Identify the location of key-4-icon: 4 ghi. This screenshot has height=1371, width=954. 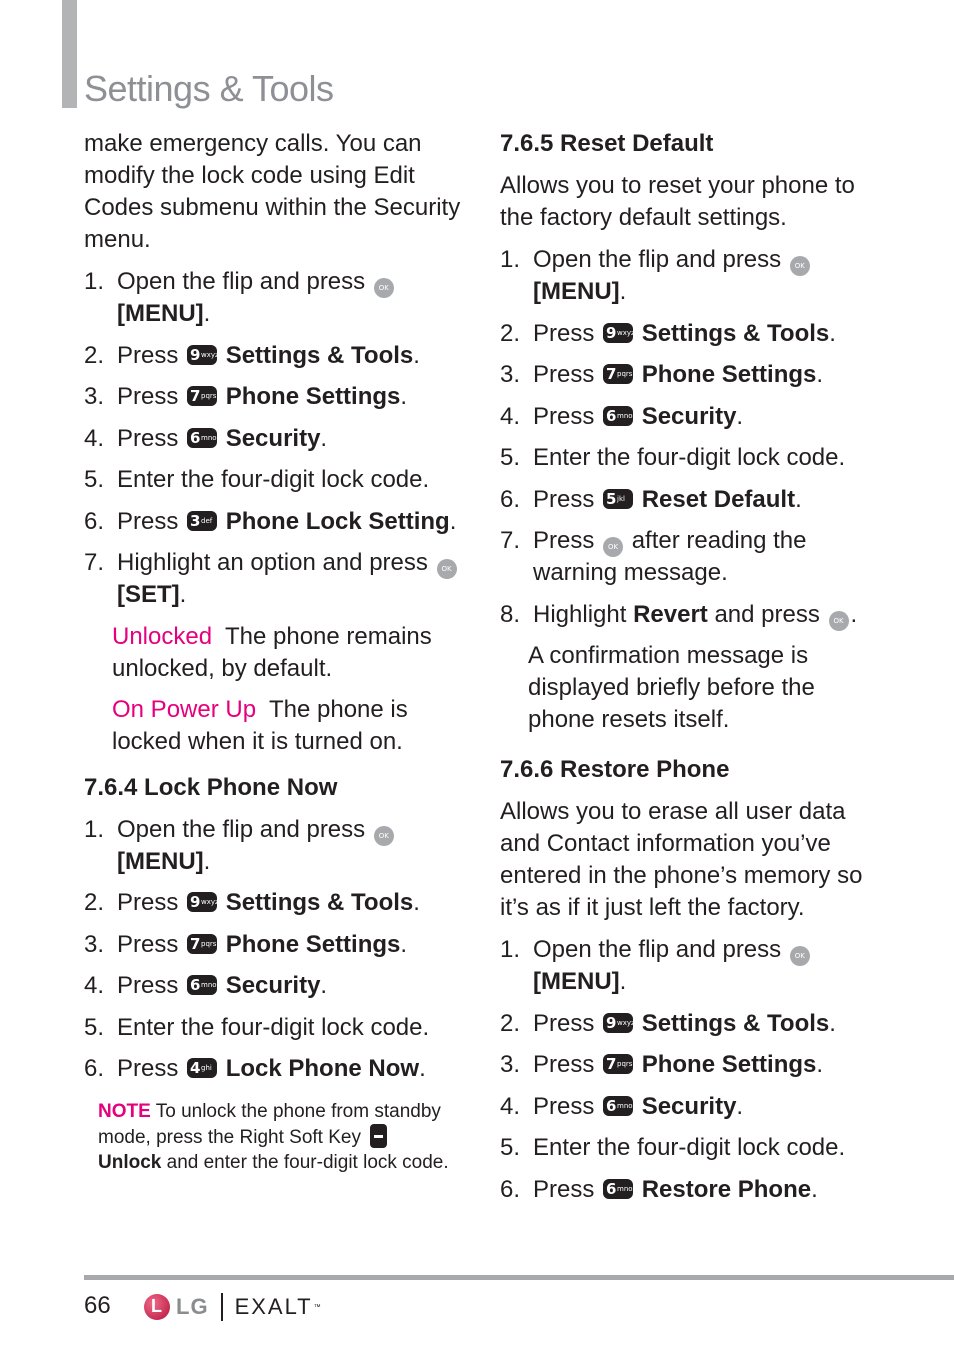
(202, 1068).